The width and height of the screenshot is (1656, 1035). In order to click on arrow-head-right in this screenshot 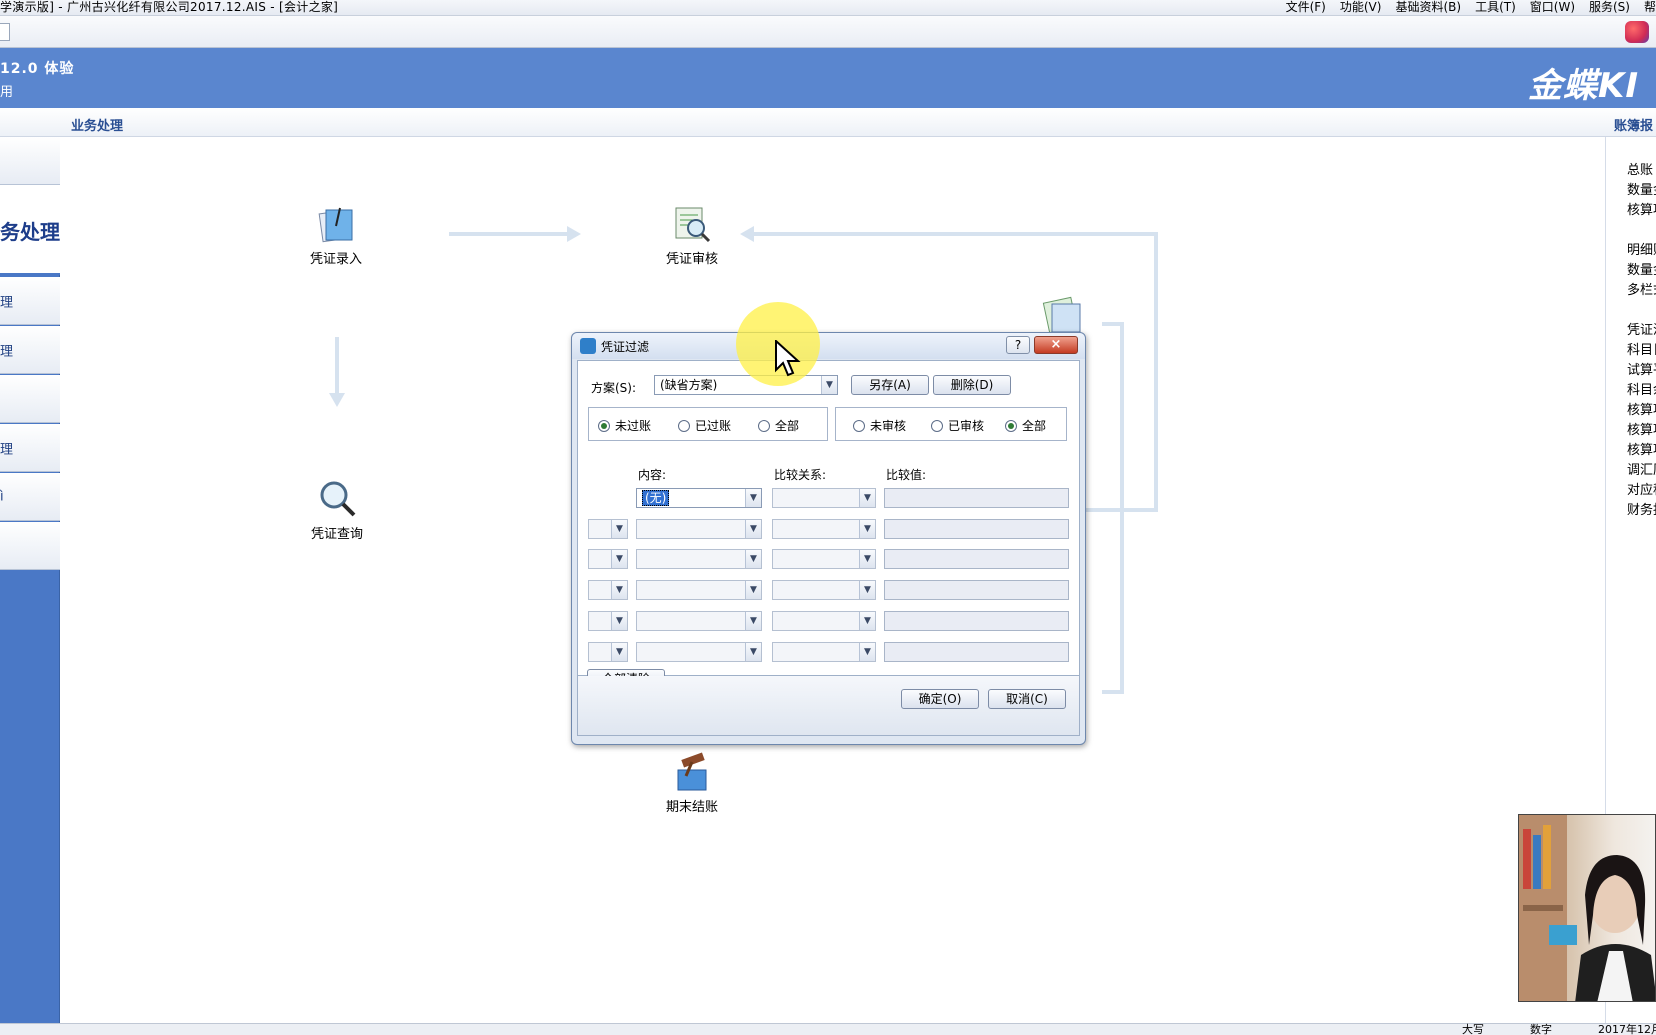, I will do `click(574, 234)`.